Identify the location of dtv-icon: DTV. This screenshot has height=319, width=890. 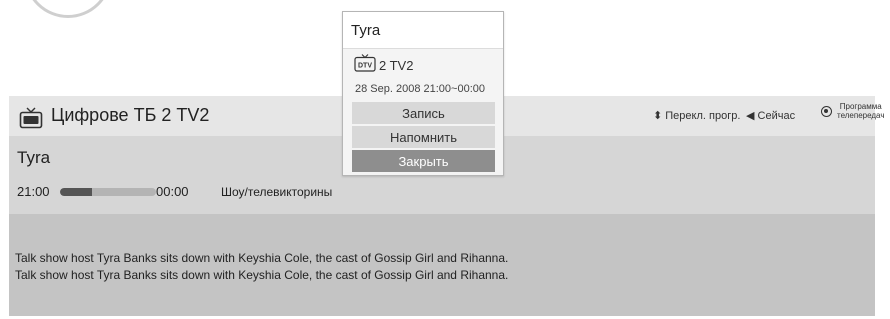
(365, 63).